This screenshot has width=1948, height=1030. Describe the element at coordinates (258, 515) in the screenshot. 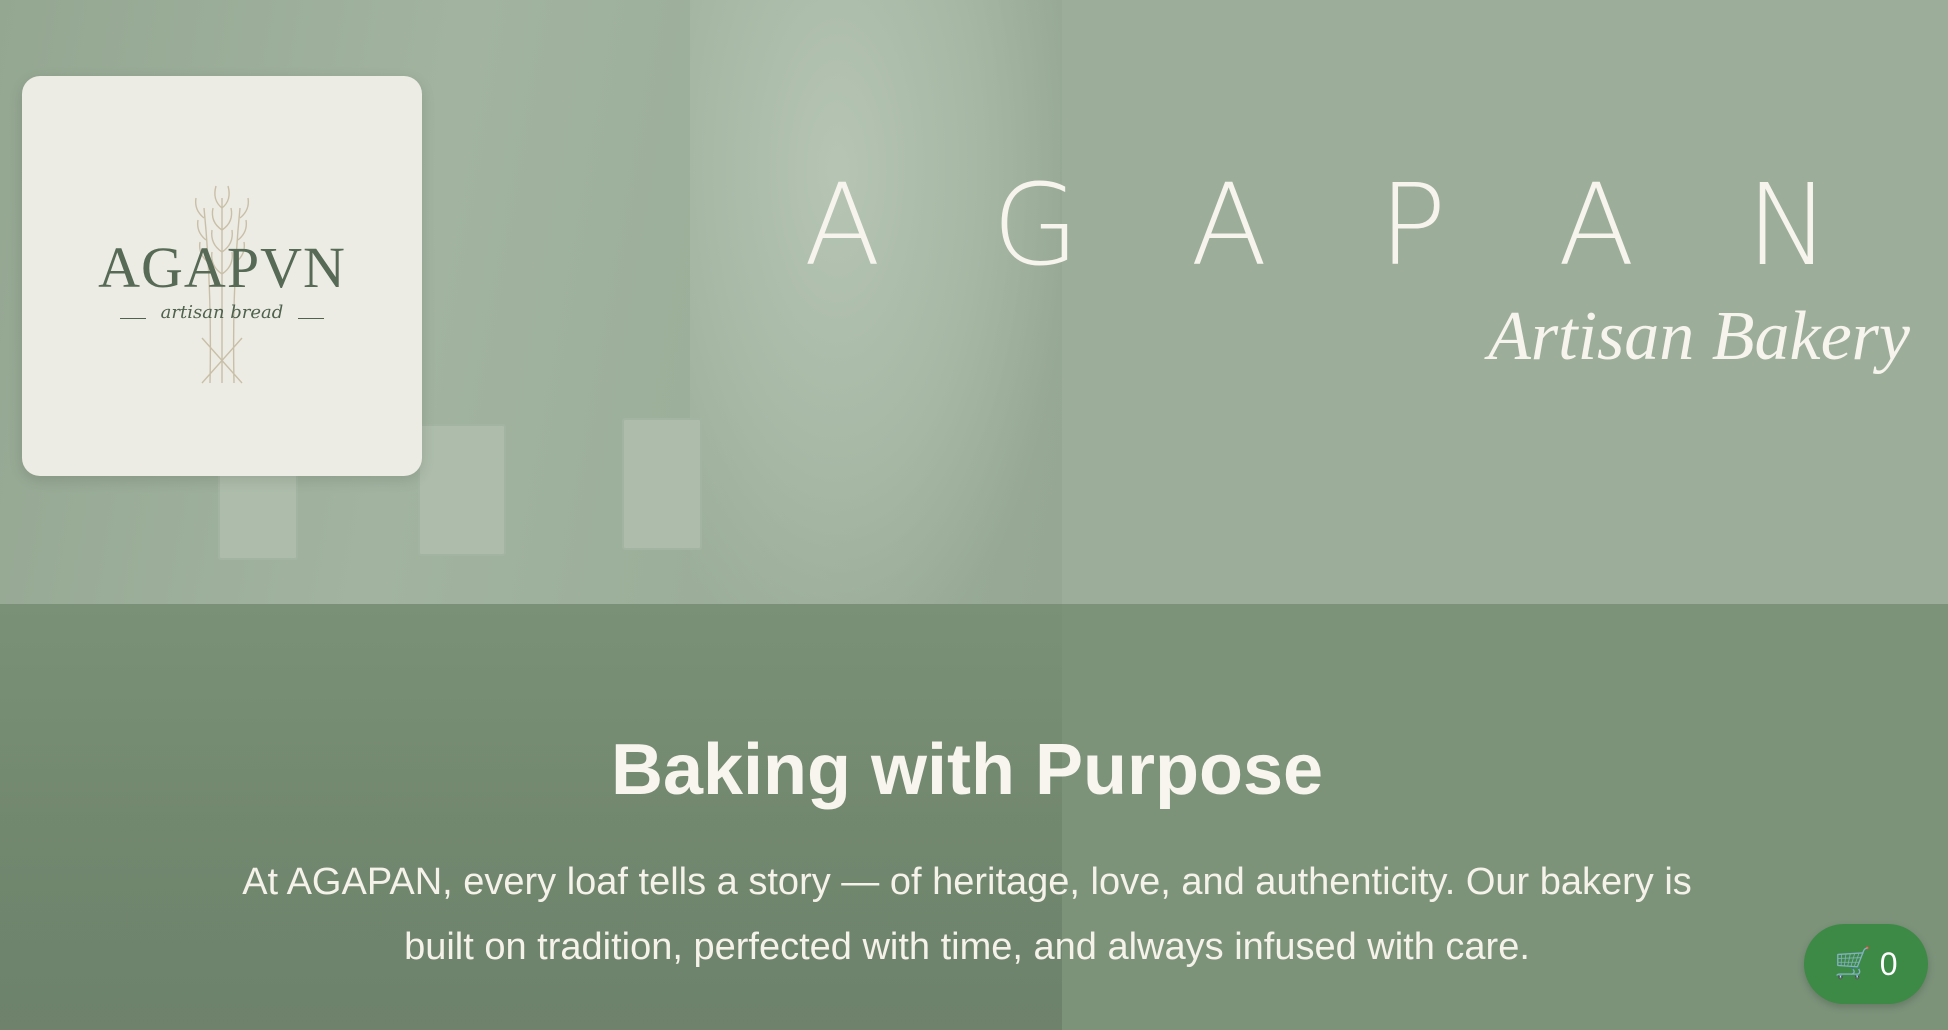

I see `wall-outlet` at that location.